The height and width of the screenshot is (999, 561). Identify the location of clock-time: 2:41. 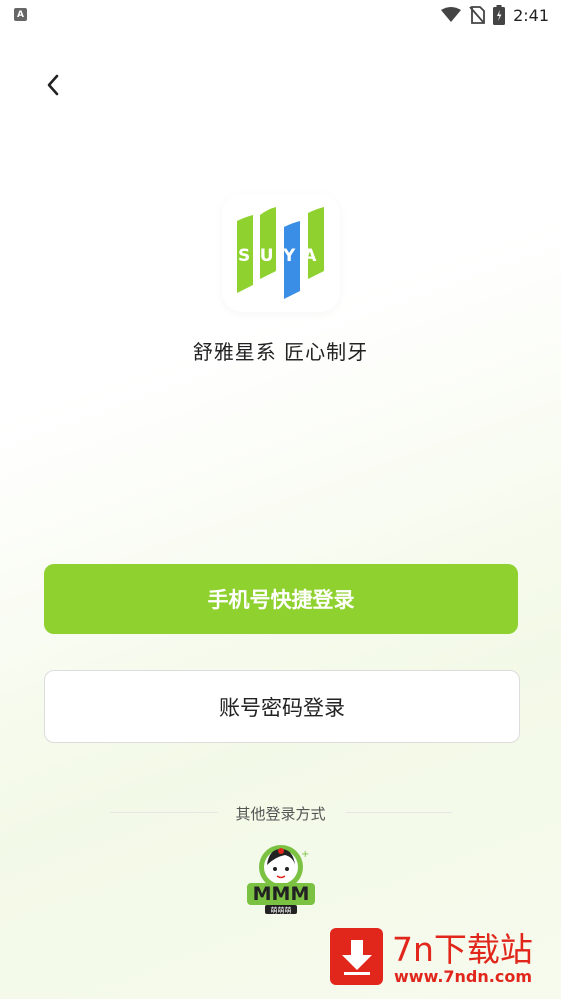
(531, 15).